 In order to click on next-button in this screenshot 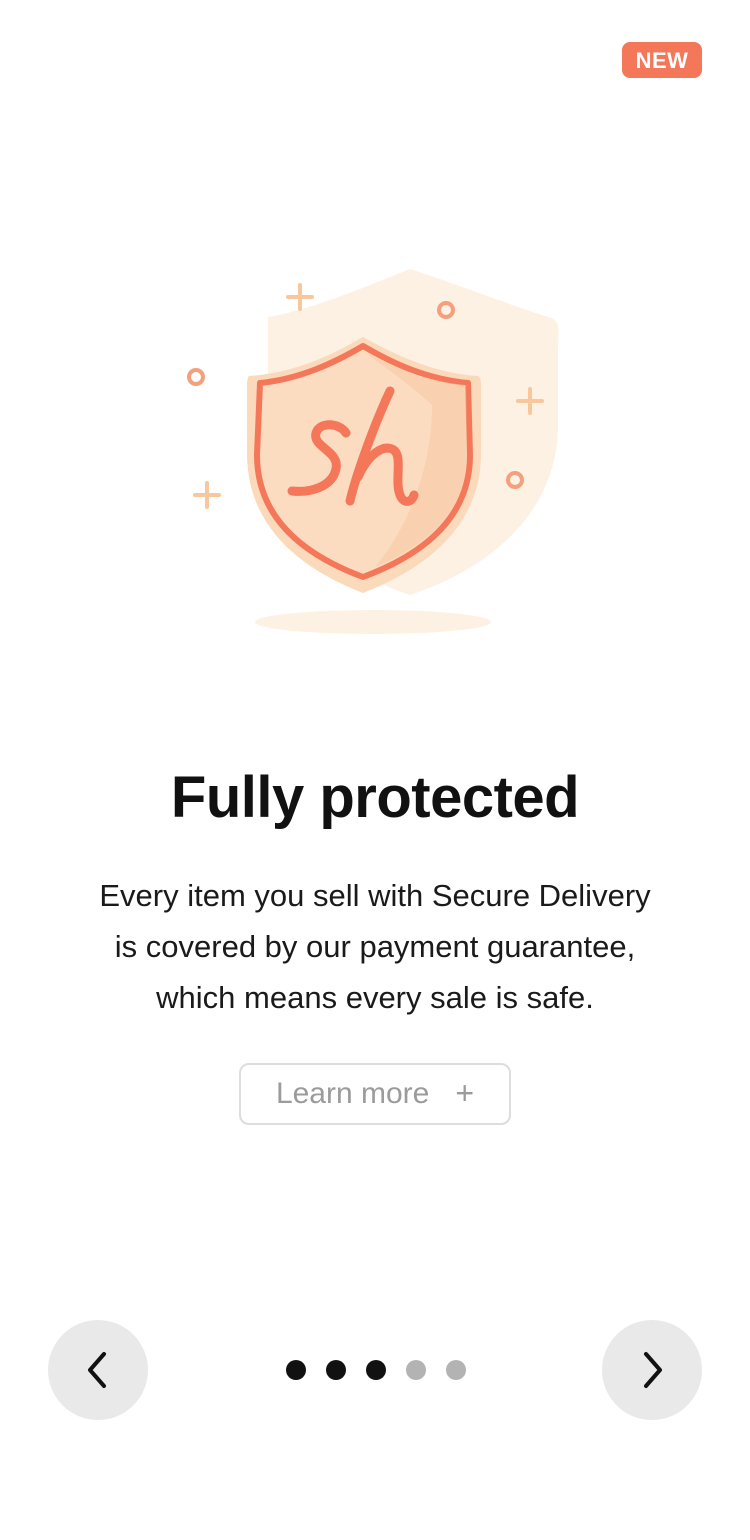, I will do `click(652, 1370)`.